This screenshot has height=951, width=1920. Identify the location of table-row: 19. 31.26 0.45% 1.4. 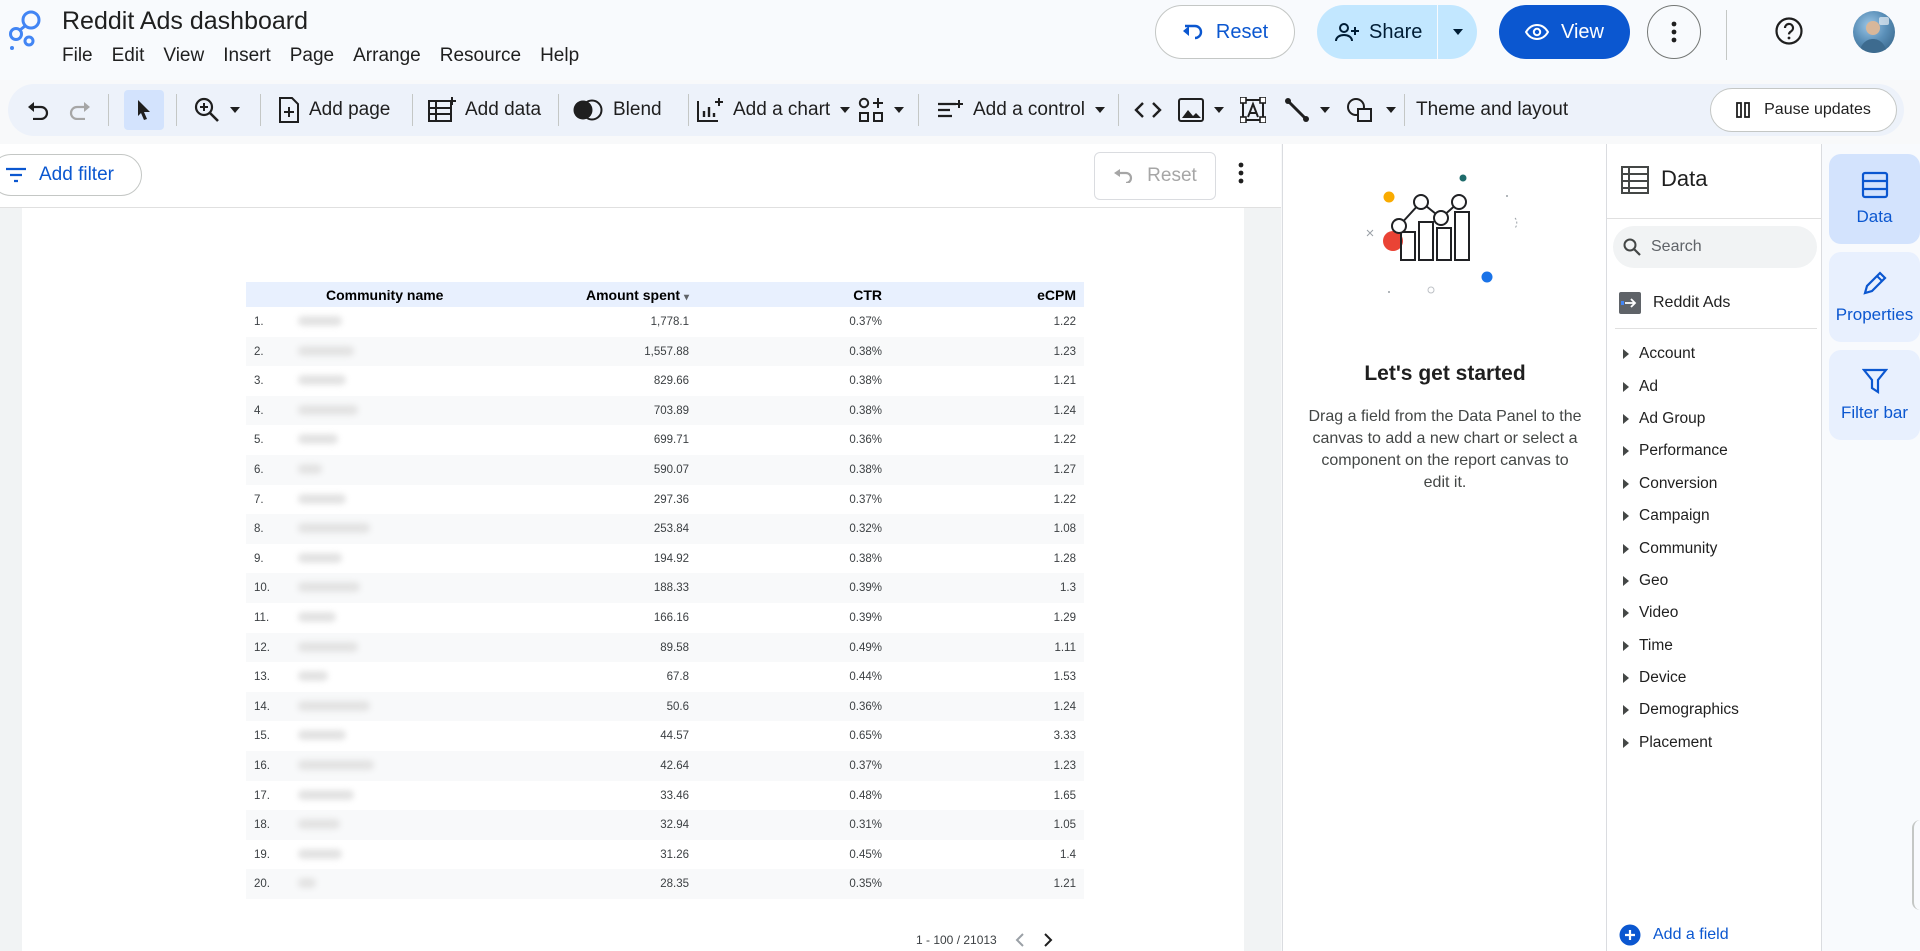
(665, 855).